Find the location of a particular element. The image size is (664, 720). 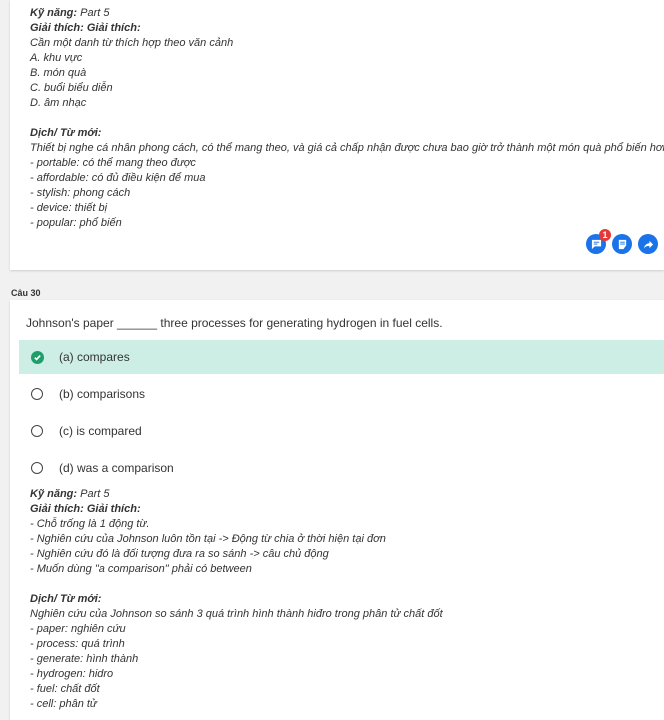

card-actions: 1 is located at coordinates (622, 241).